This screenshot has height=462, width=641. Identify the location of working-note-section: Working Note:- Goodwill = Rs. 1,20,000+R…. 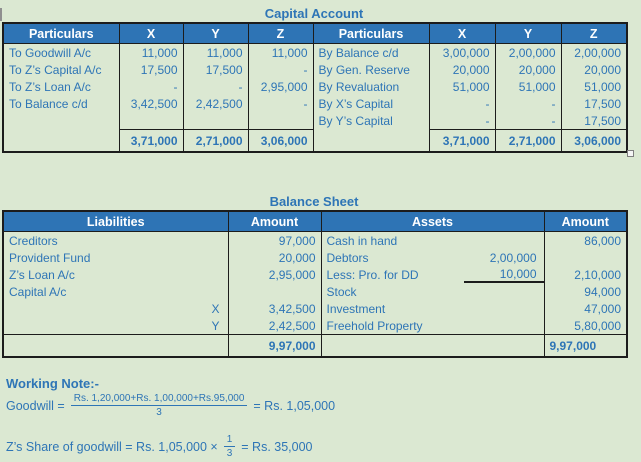
(170, 417).